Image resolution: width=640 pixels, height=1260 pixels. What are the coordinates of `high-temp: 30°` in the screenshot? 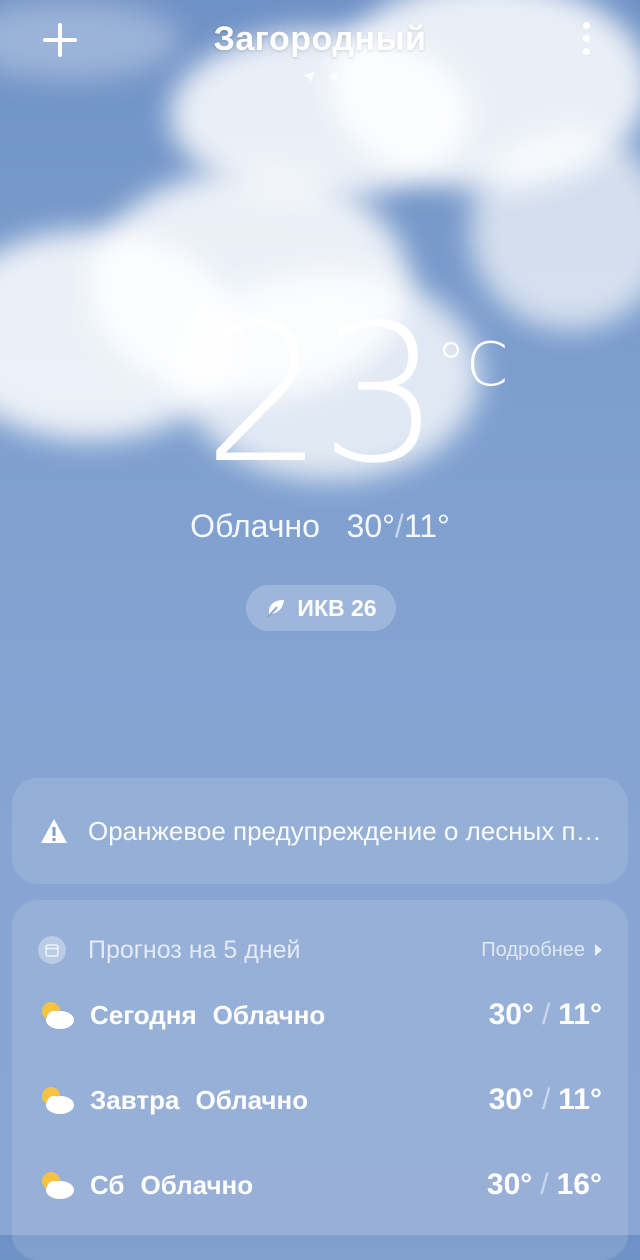 It's located at (370, 526).